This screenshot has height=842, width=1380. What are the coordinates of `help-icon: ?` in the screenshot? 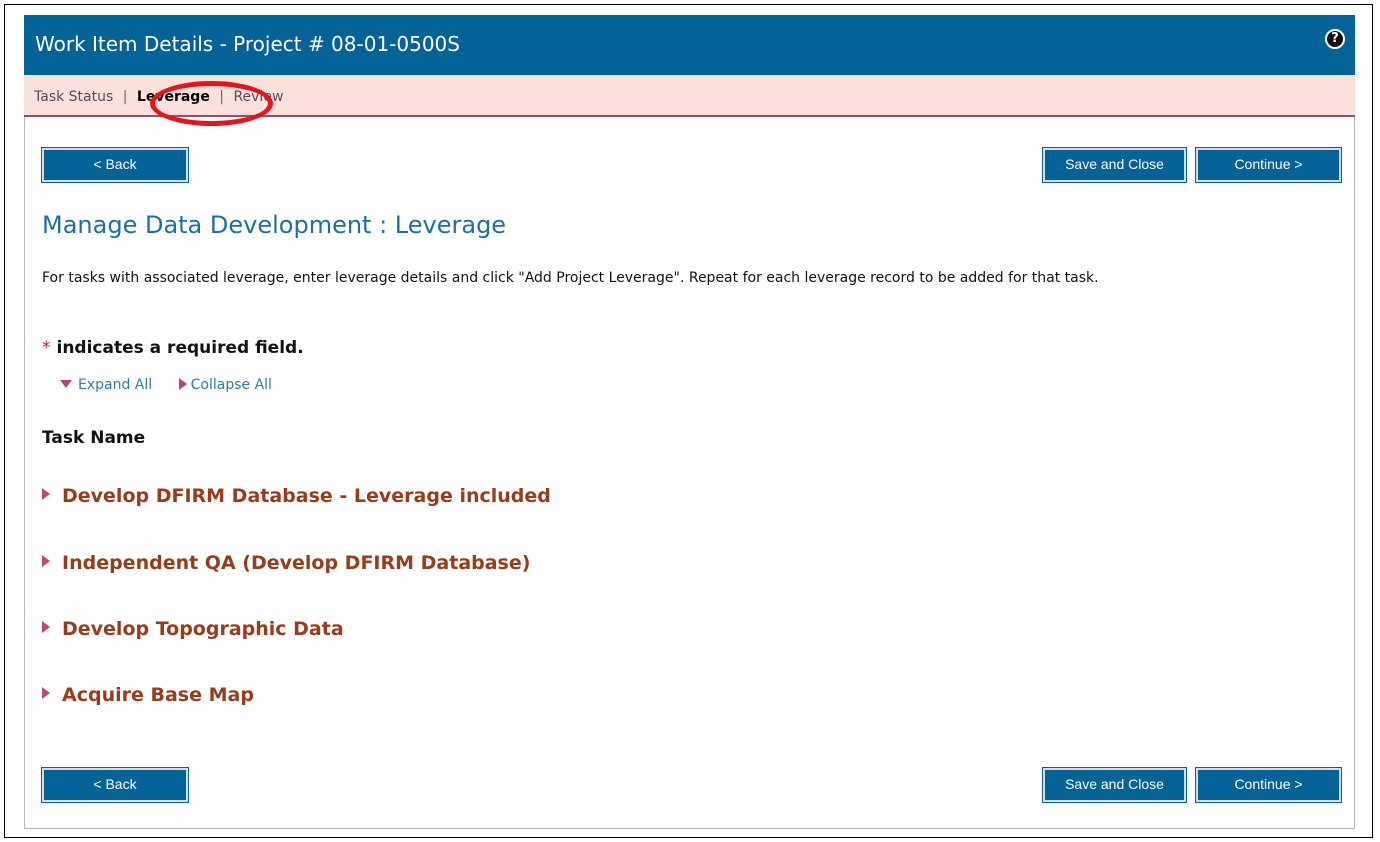 It's located at (1335, 39).